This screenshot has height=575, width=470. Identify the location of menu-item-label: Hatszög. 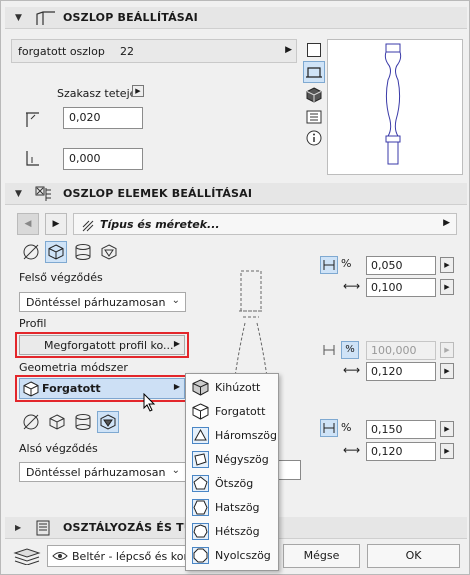
(237, 507).